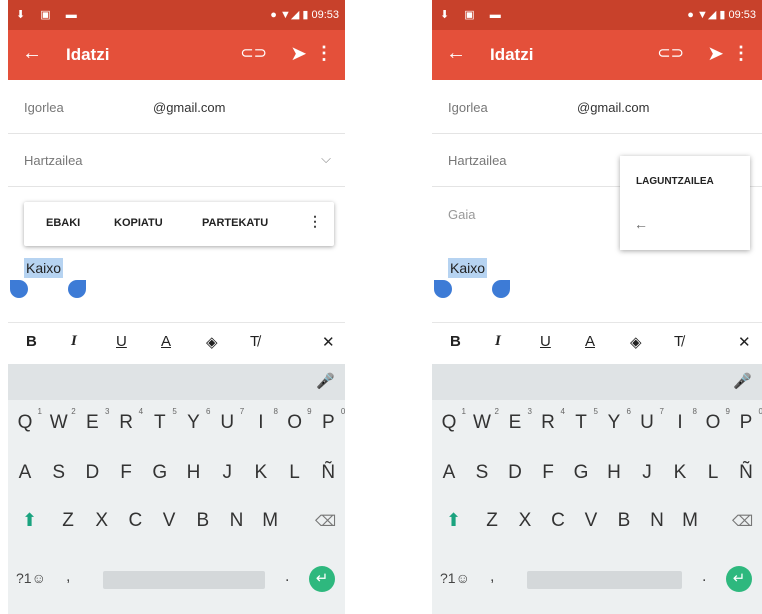 This screenshot has height=614, width=762. What do you see at coordinates (615, 420) in the screenshot?
I see `key-y: Y6` at bounding box center [615, 420].